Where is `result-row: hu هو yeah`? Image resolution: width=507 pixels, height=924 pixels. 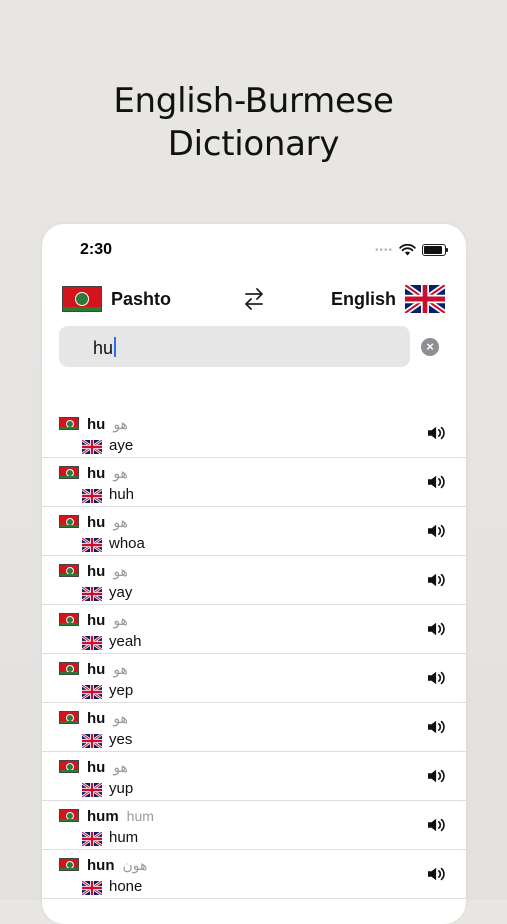 result-row: hu هو yeah is located at coordinates (254, 629).